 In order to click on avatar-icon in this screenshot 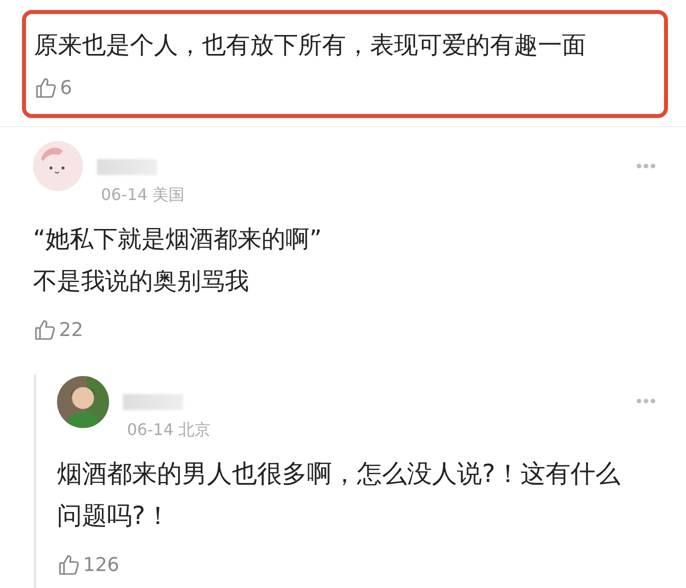, I will do `click(58, 166)`.